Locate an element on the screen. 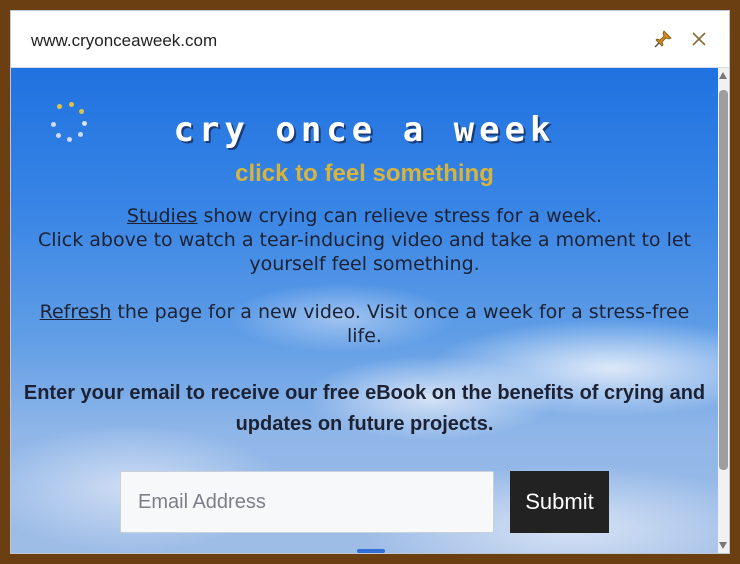  scrollbar is located at coordinates (723, 310).